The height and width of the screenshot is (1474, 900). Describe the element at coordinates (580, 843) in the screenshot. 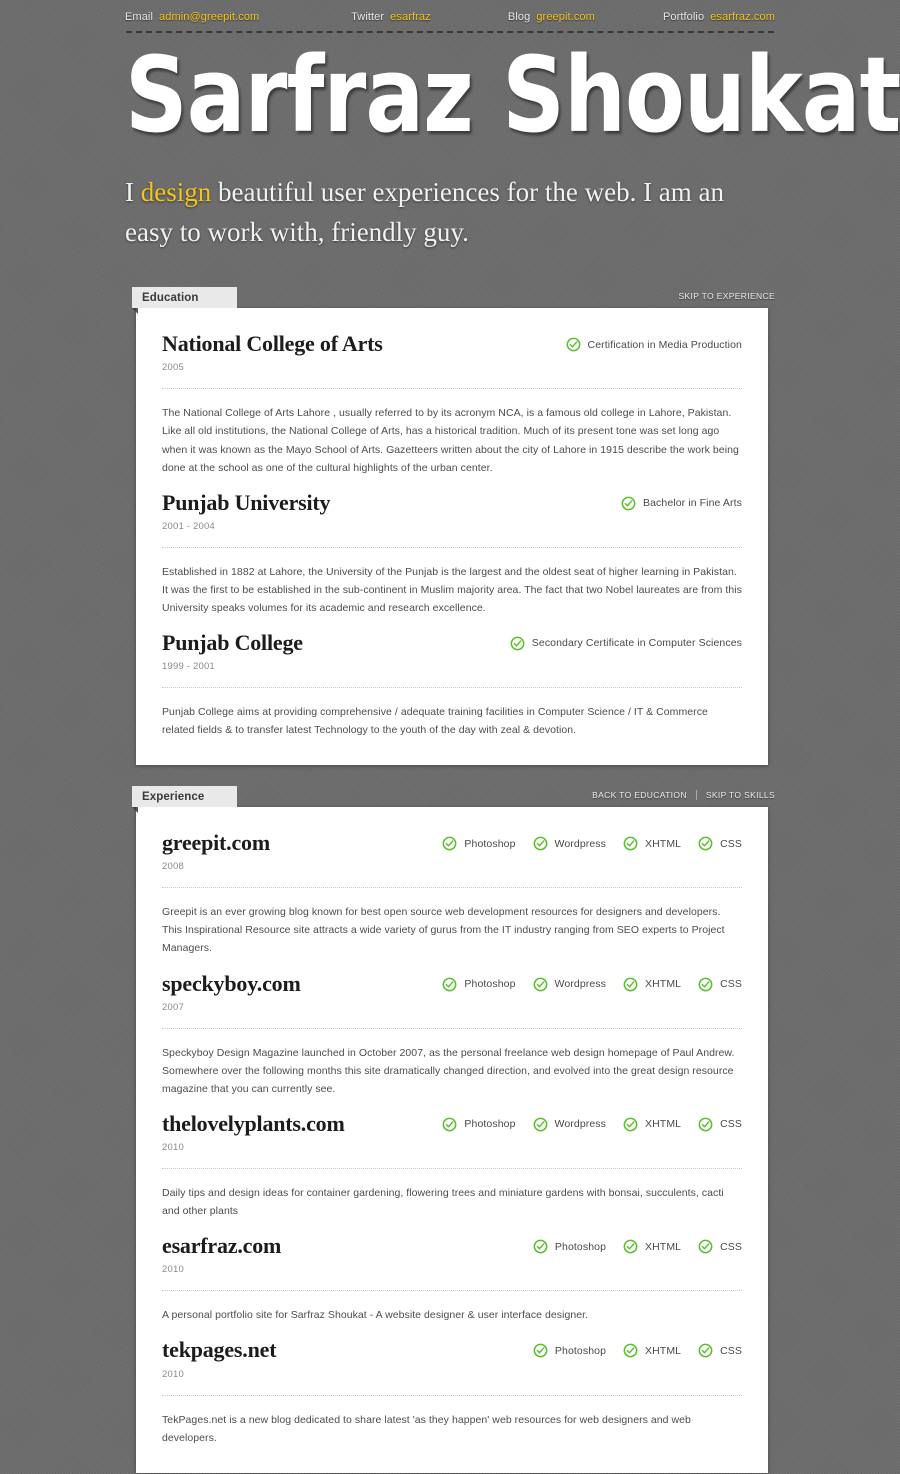

I see `skill-tag-label: Wordpress` at that location.